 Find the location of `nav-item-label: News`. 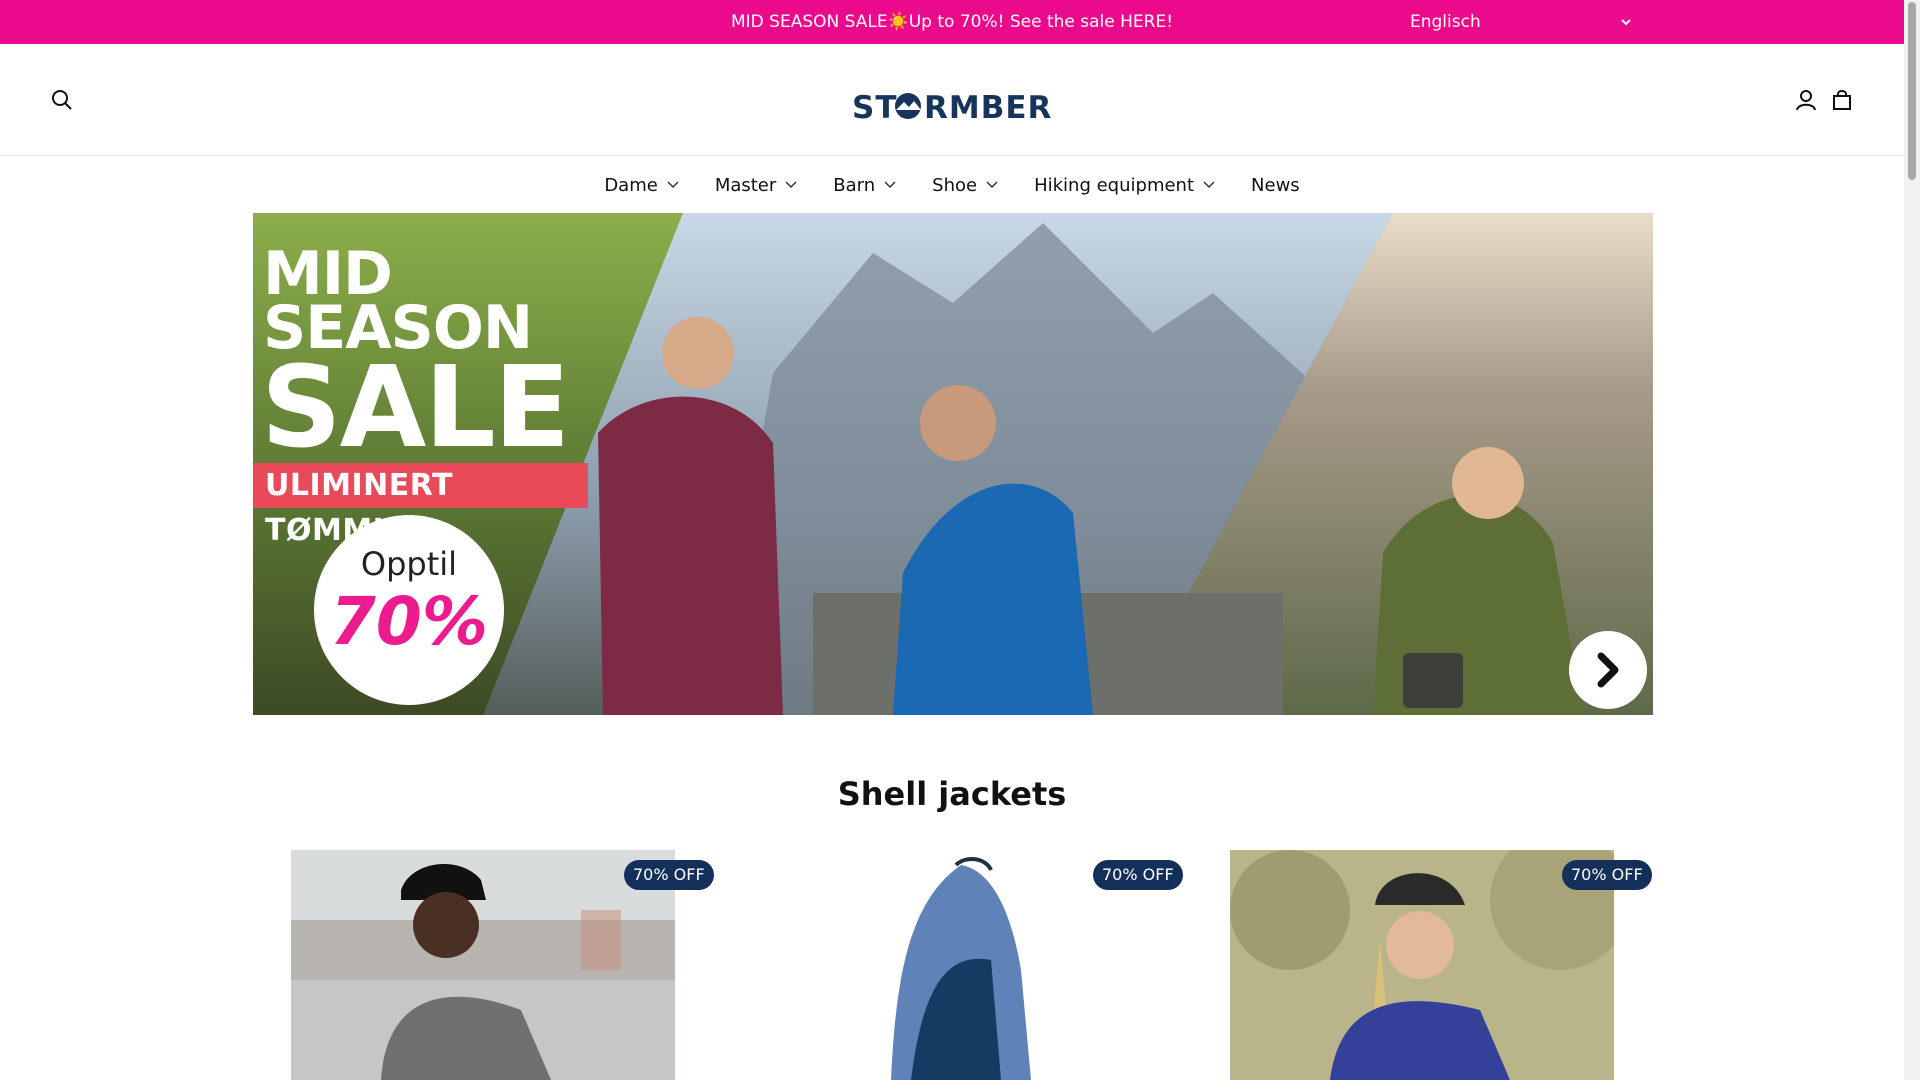

nav-item-label: News is located at coordinates (1275, 185).